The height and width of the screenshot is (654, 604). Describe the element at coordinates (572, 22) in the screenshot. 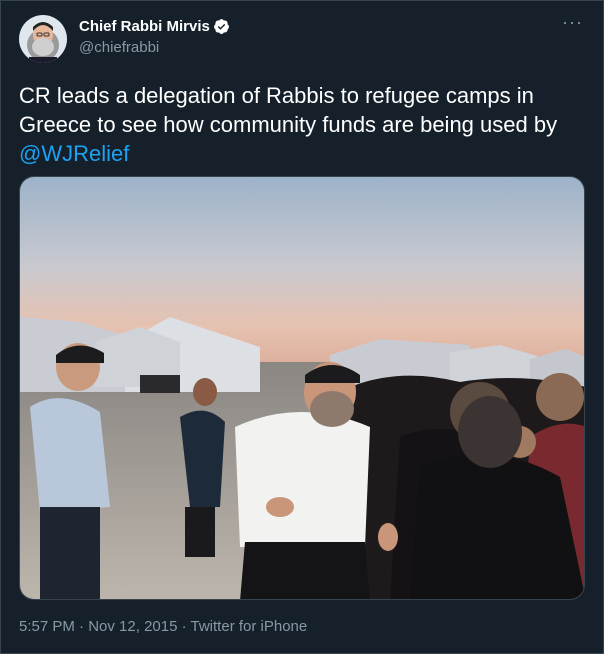

I see `more-options-icon: ···` at that location.